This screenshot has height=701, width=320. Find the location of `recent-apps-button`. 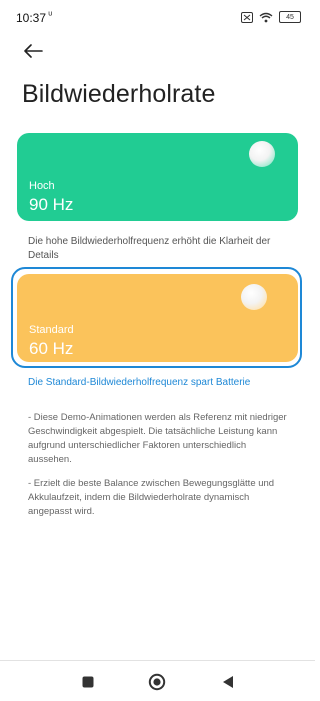

recent-apps-button is located at coordinates (88, 682).